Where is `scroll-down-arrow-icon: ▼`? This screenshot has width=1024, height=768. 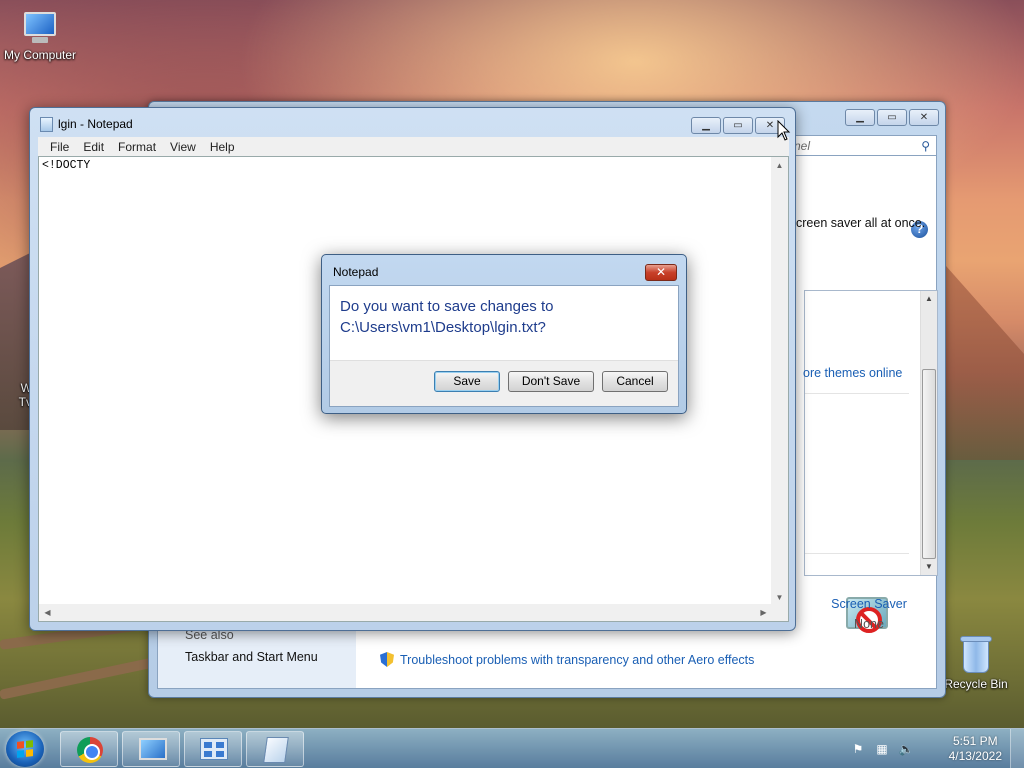
scroll-down-arrow-icon: ▼ is located at coordinates (929, 567).